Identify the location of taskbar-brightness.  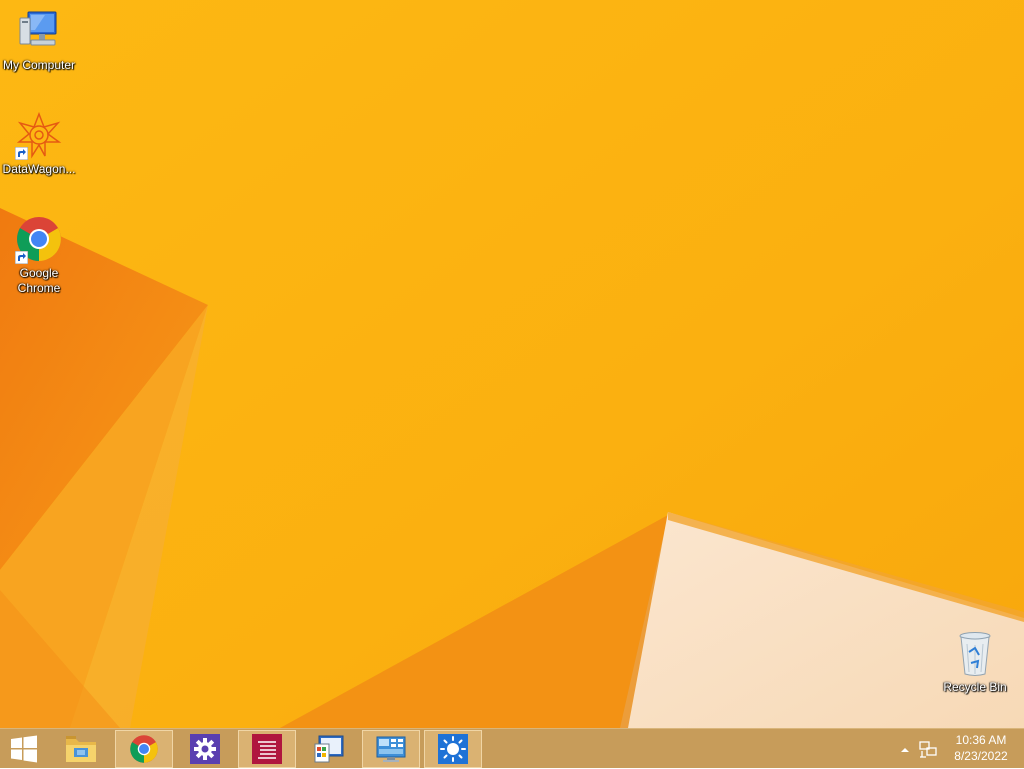
(453, 749).